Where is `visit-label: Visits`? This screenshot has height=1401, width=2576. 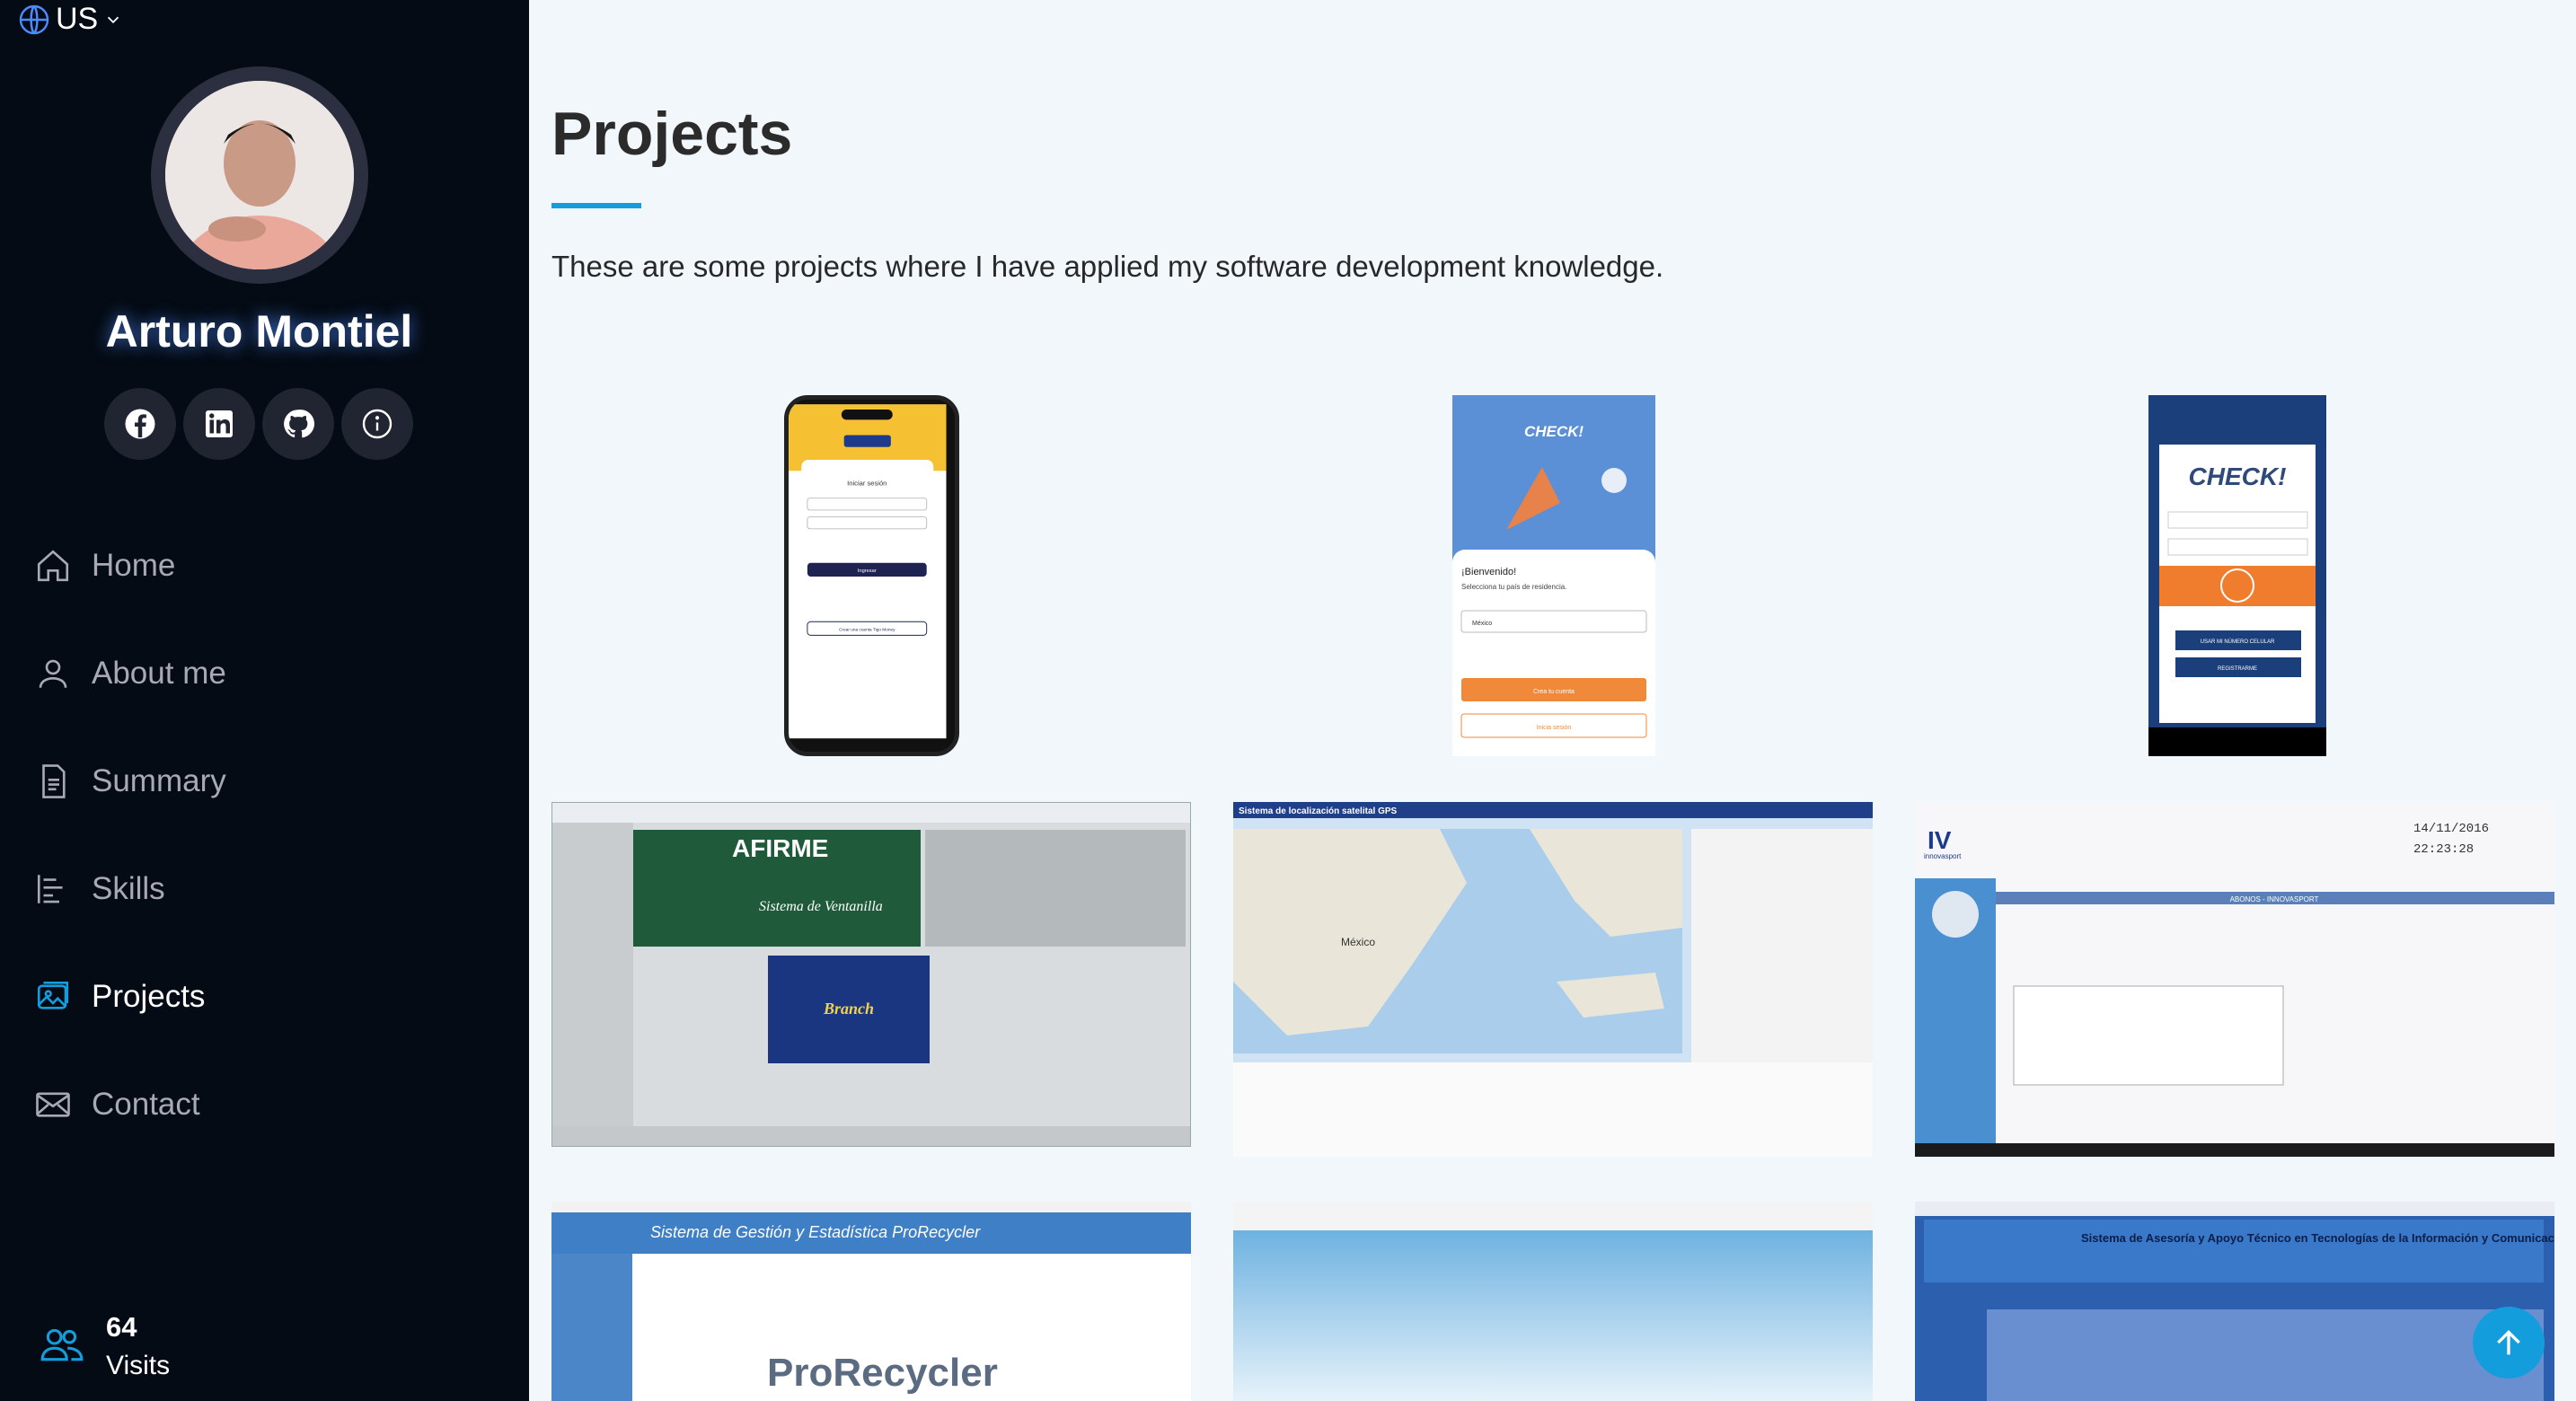
visit-label: Visits is located at coordinates (138, 1365).